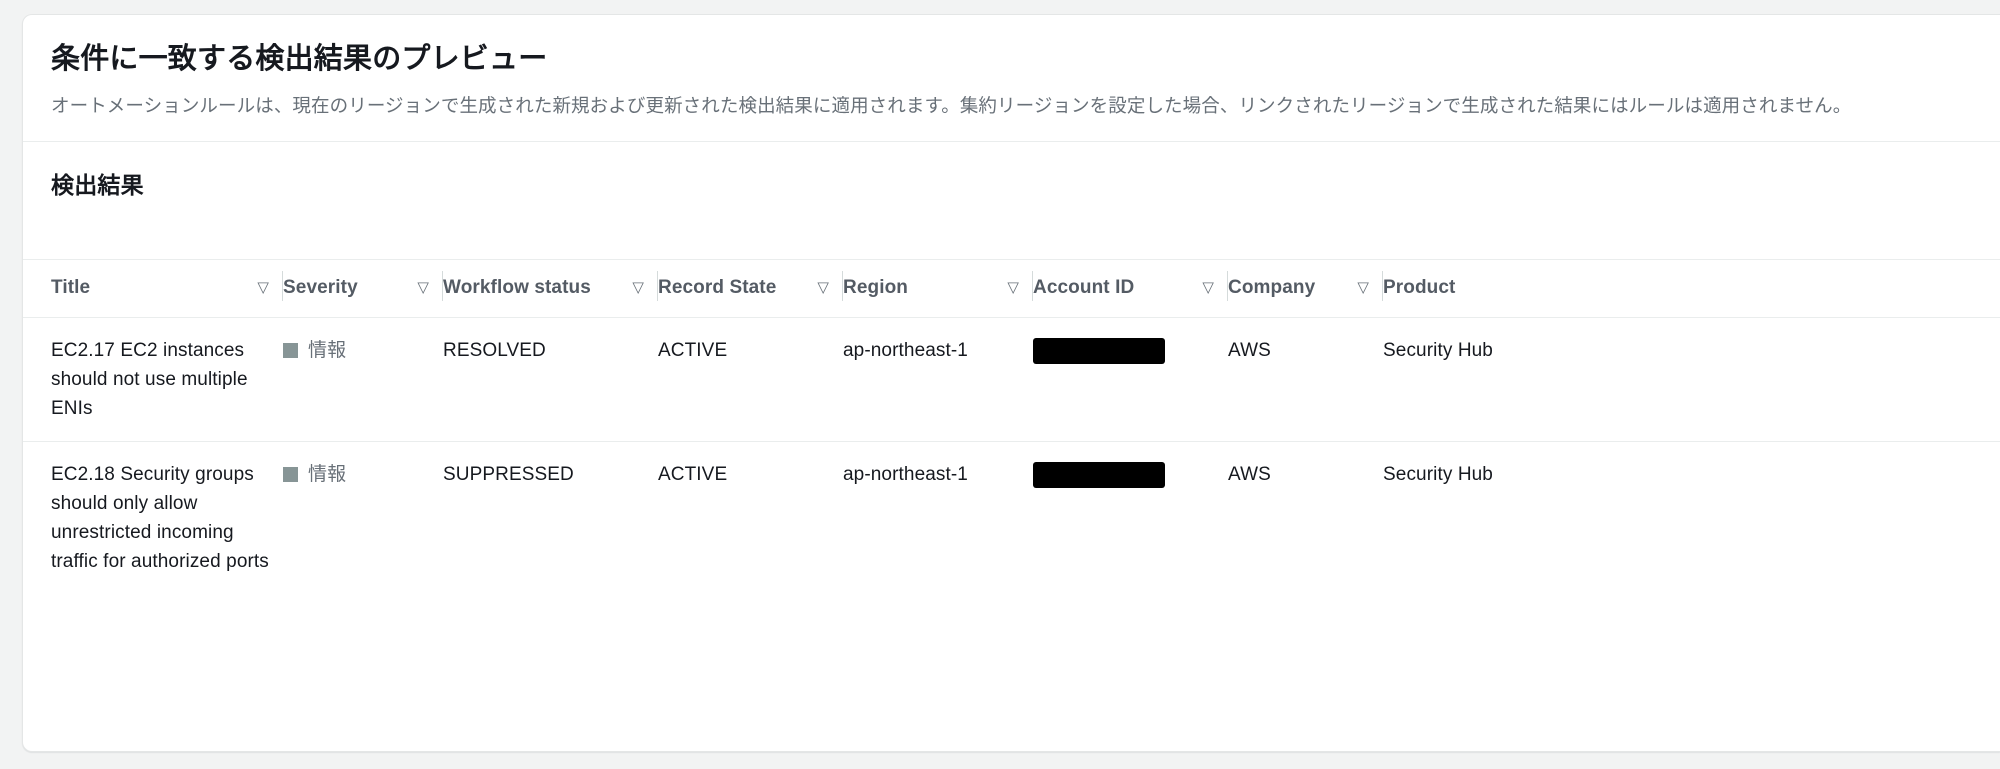 This screenshot has width=2000, height=769. What do you see at coordinates (299, 59) in the screenshot?
I see `page-title: 条件に一致する検出結果のプレビュー` at bounding box center [299, 59].